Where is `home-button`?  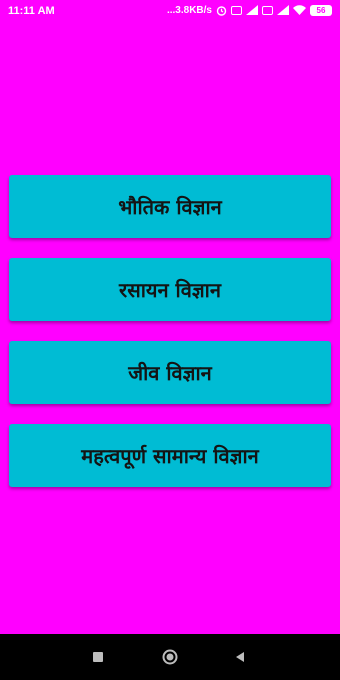 home-button is located at coordinates (170, 657).